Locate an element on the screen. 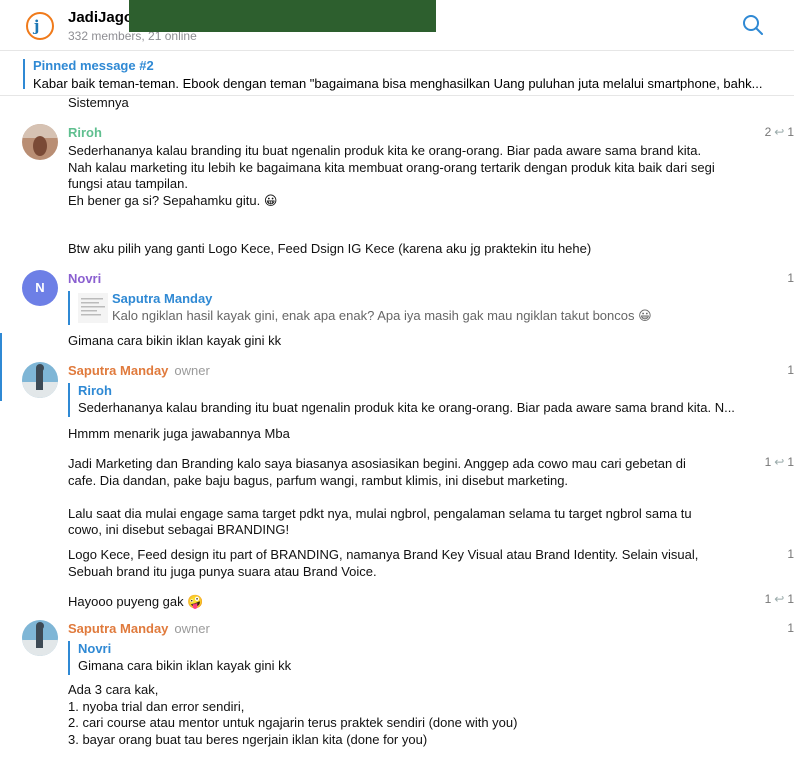 This screenshot has width=794, height=762. quote-author: Saputra Manday is located at coordinates (162, 298).